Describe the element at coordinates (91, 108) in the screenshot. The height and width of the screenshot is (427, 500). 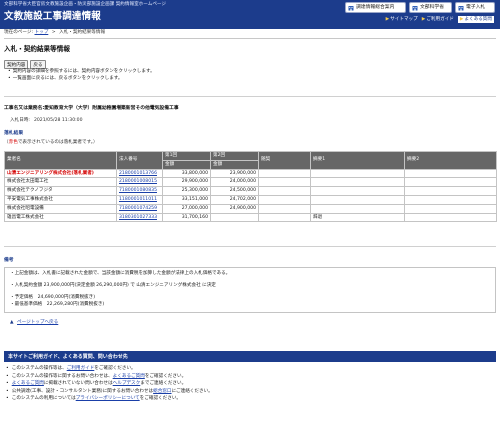
I see `project-name: 工事名又は業務名:愛知教育大学（大学）附属幼稚園増築新営その他電気設備工事` at that location.